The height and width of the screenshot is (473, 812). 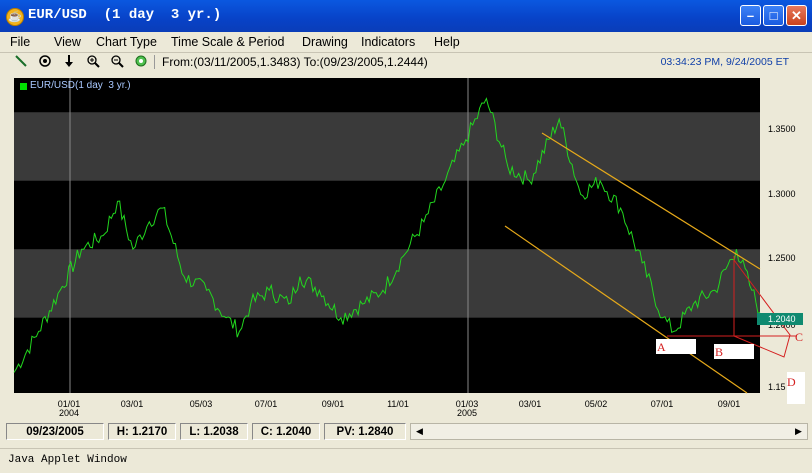 What do you see at coordinates (406, 460) in the screenshot?
I see `applet-footer: Java Applet Window` at bounding box center [406, 460].